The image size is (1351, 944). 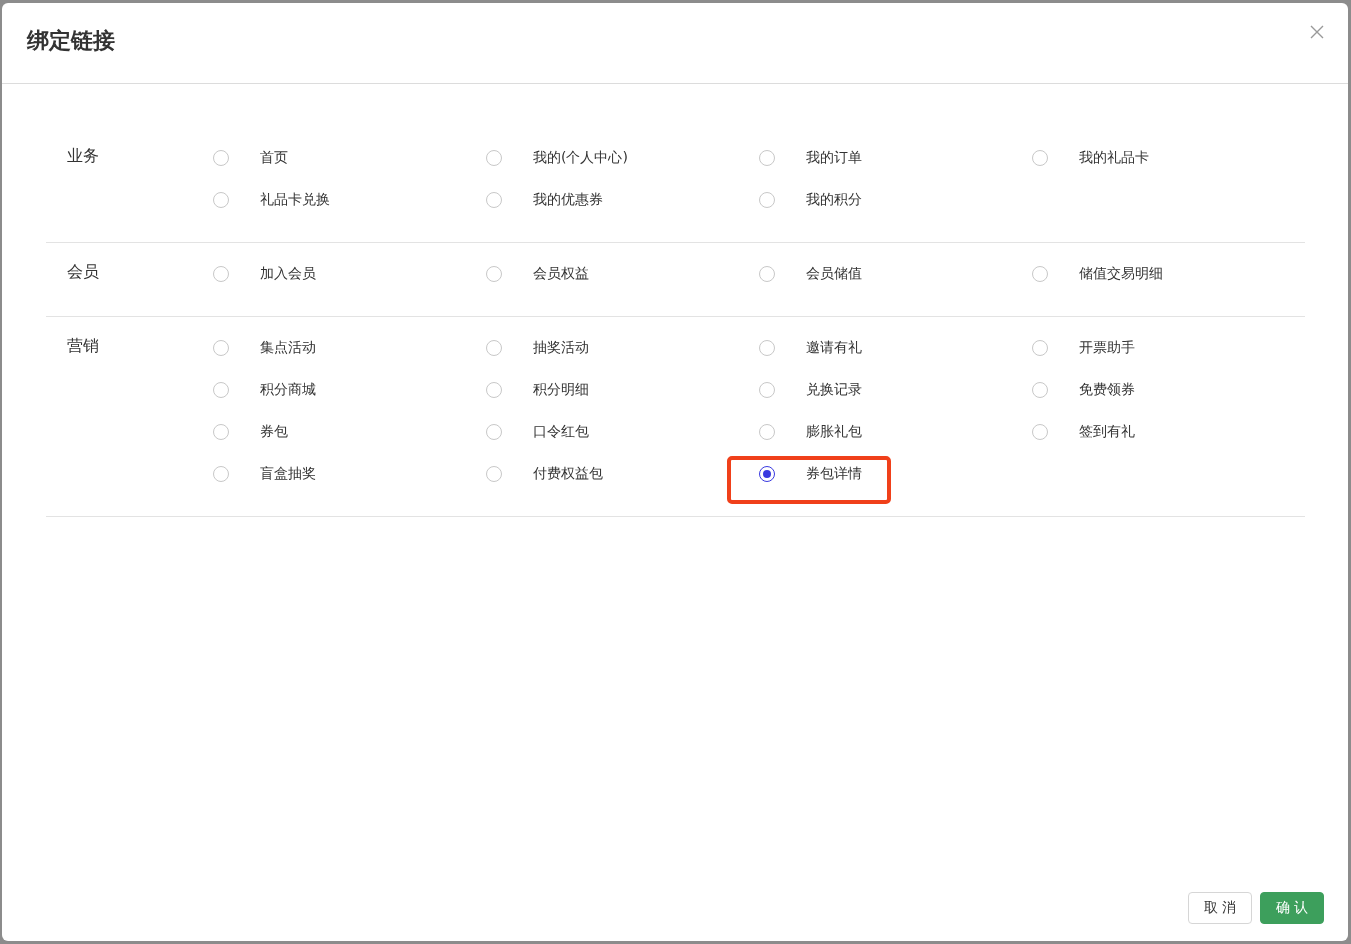 What do you see at coordinates (810, 274) in the screenshot?
I see `radio-option: 会员储值` at bounding box center [810, 274].